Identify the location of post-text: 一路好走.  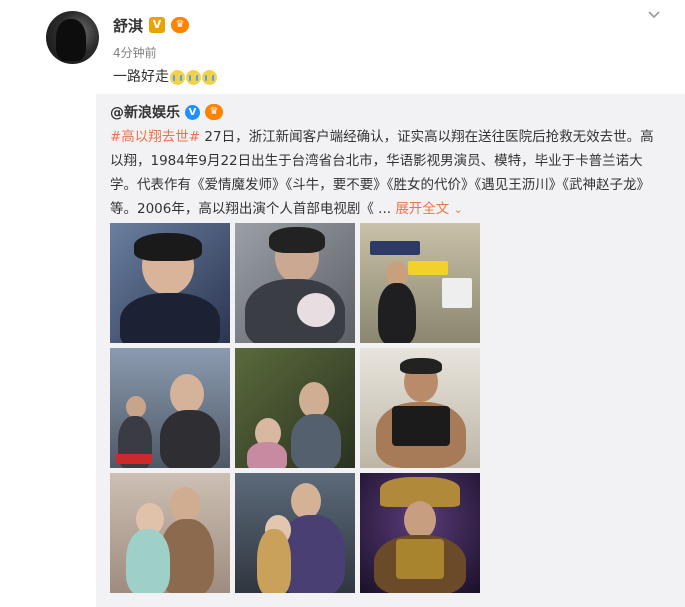
(165, 77).